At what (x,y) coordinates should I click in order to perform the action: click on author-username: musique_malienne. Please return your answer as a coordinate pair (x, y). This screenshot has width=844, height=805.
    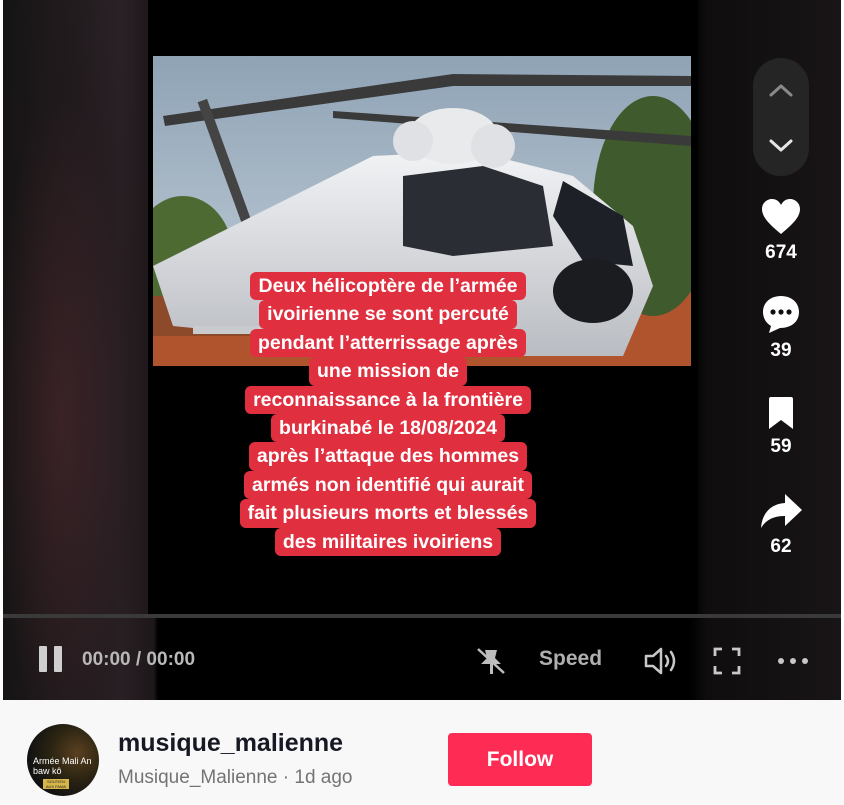
    Looking at the image, I should click on (230, 743).